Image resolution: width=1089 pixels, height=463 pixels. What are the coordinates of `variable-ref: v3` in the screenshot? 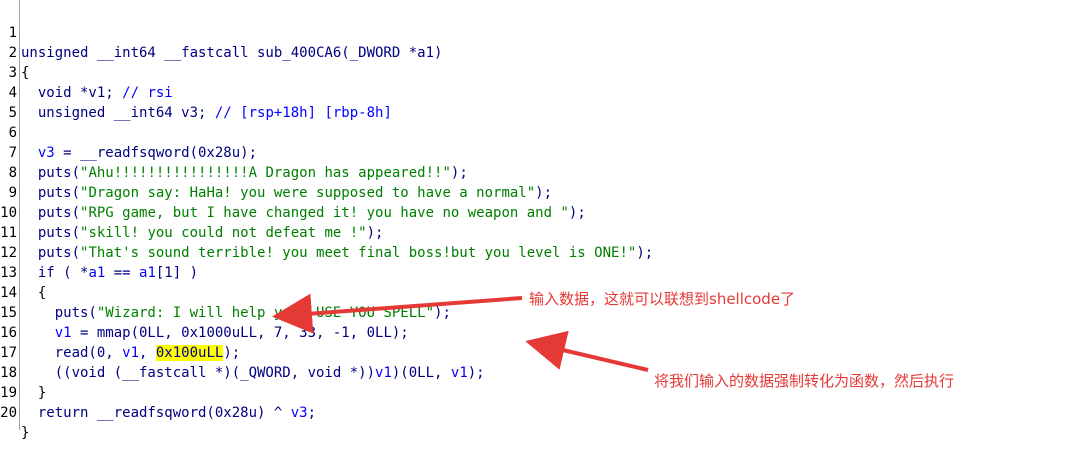 It's located at (299, 413).